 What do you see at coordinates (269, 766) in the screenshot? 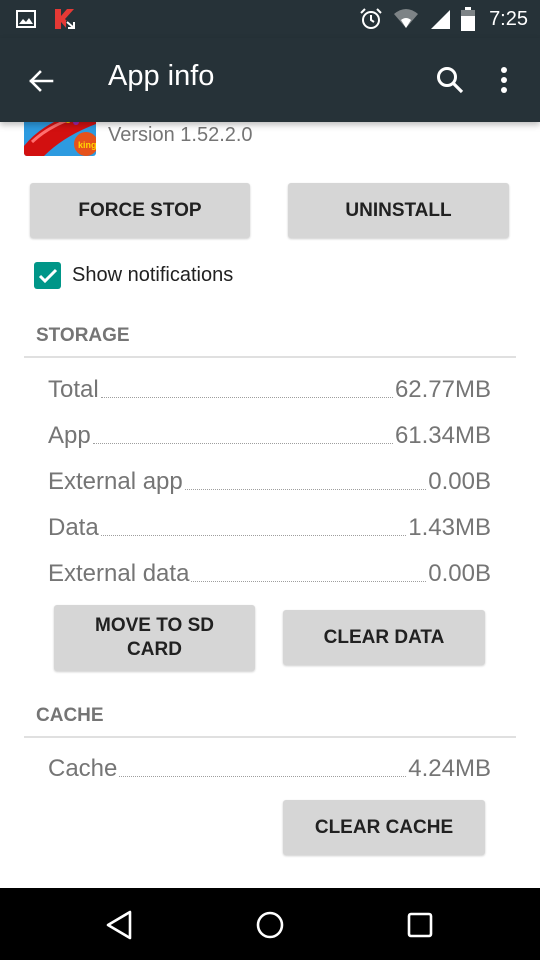
I see `cache-row: Cache 4.24MB` at bounding box center [269, 766].